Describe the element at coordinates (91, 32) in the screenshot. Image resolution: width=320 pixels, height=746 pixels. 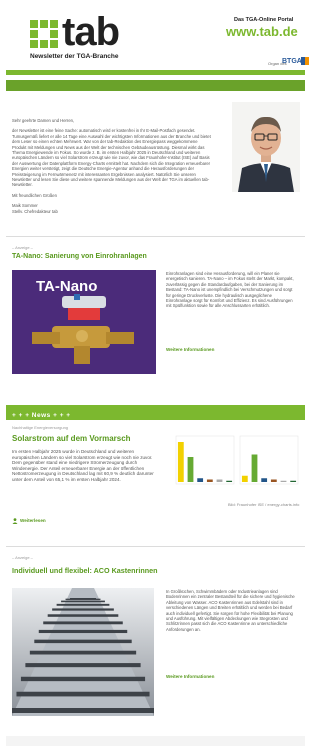
I see `tab-logo-word: tab` at that location.